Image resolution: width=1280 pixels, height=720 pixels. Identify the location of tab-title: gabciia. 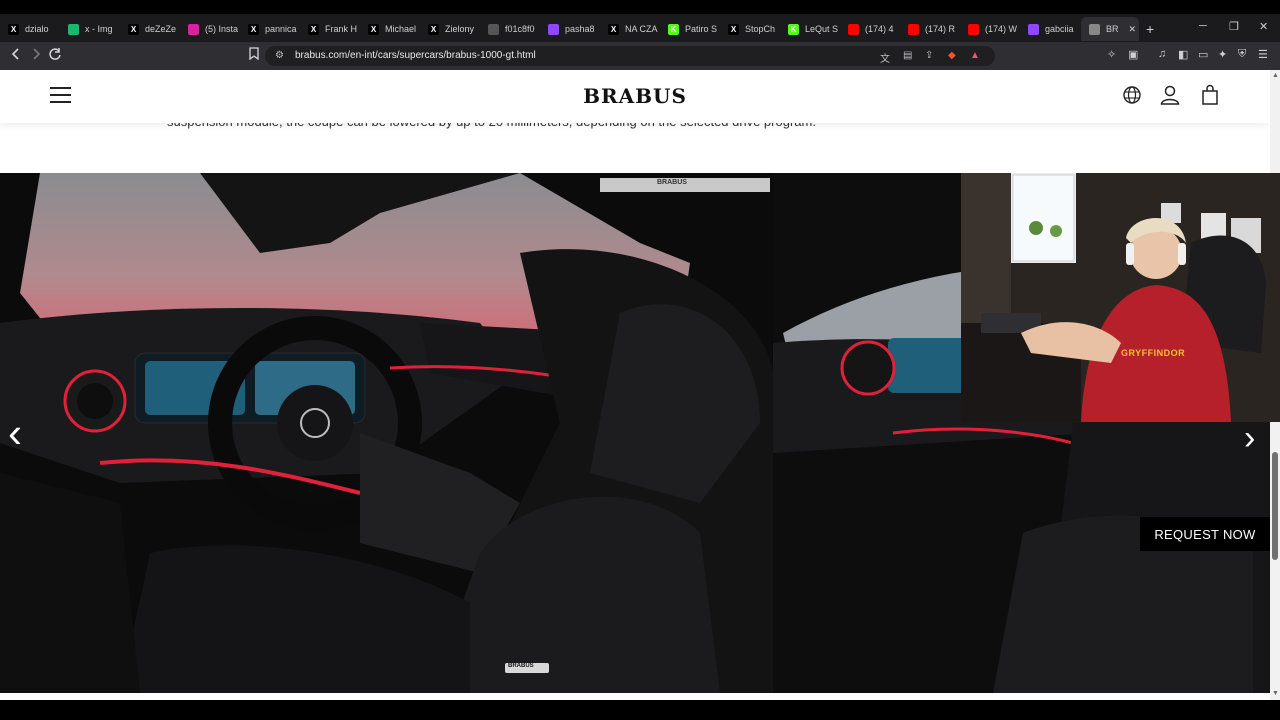
(1059, 29).